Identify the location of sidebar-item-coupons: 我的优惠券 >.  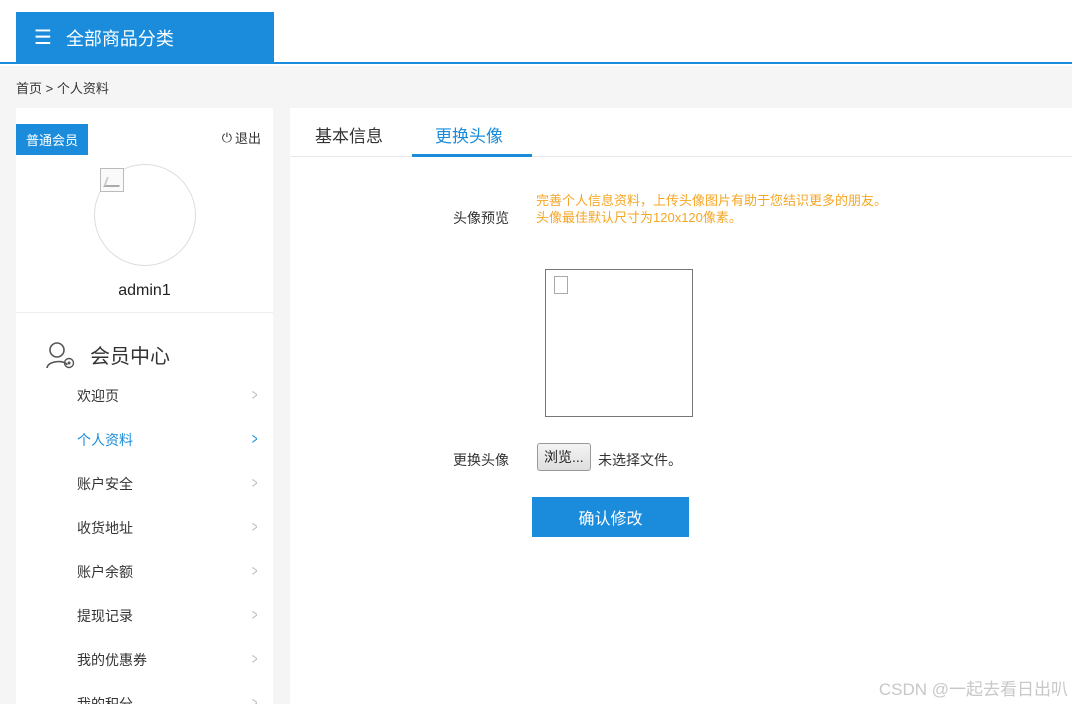
(144, 660).